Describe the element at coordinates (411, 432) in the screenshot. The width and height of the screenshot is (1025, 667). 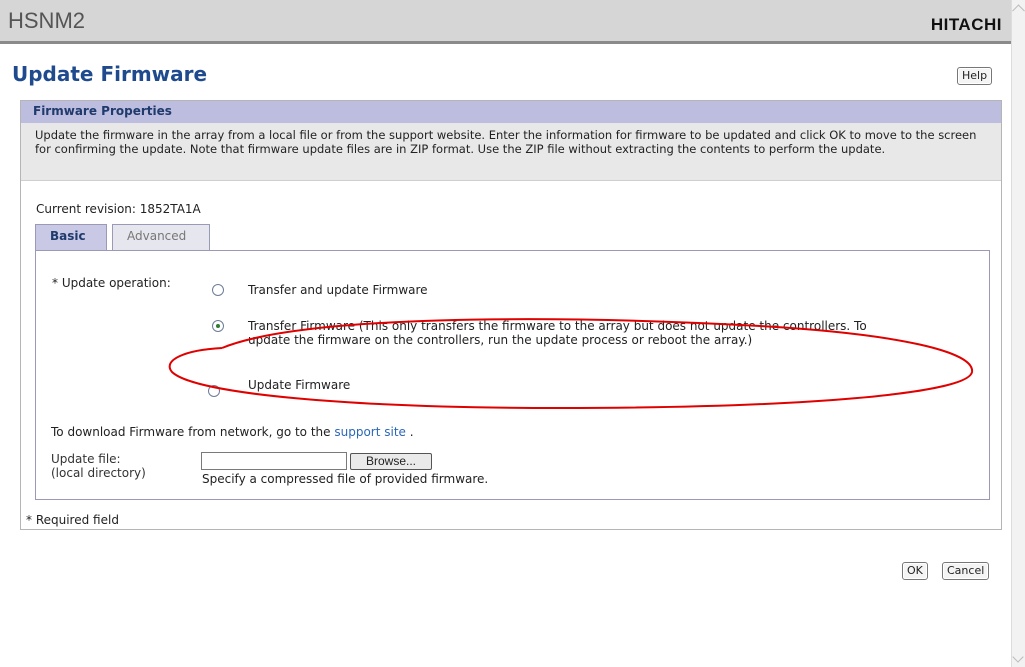
I see `network-suffix: .` at that location.